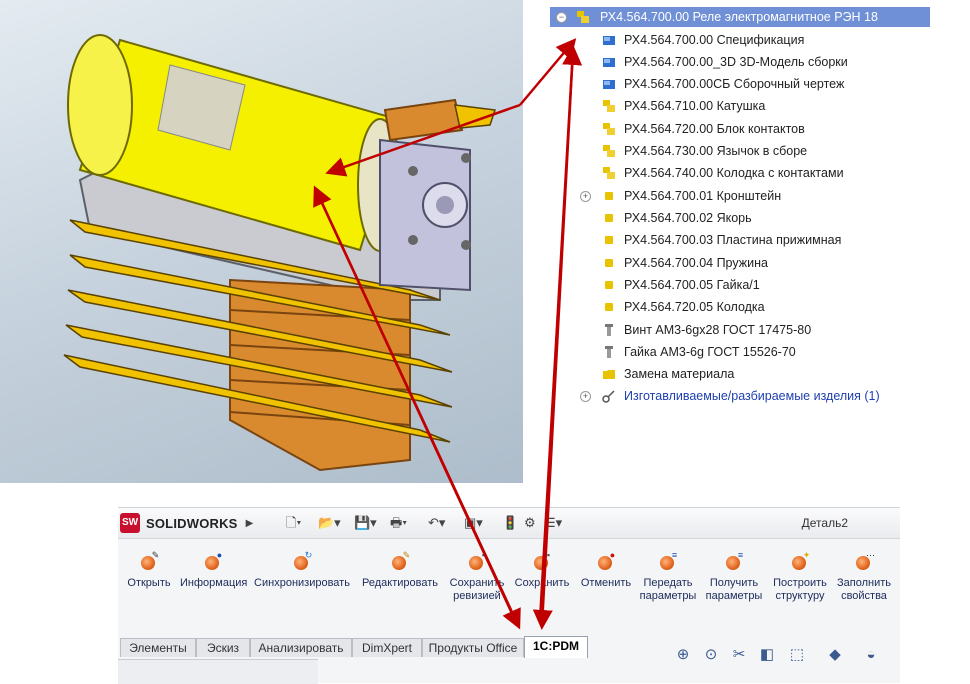  I want to click on build-structure-icon: ✦, so click(800, 562).